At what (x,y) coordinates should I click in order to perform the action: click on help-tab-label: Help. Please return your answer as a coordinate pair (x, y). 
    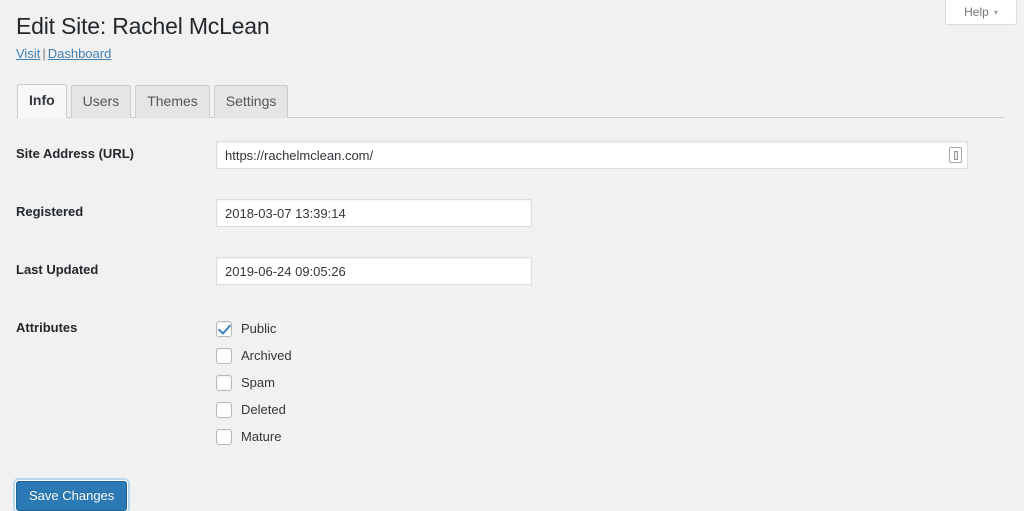
    Looking at the image, I should click on (976, 12).